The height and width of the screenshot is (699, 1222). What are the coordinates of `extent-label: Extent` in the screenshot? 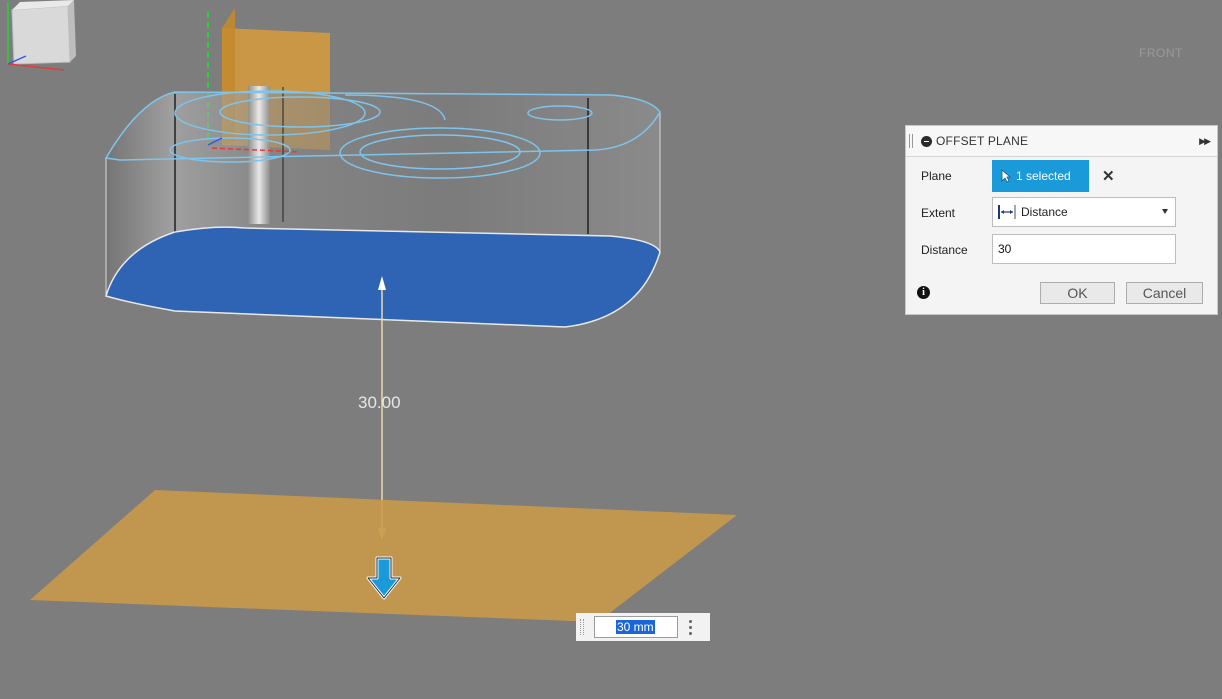 It's located at (938, 213).